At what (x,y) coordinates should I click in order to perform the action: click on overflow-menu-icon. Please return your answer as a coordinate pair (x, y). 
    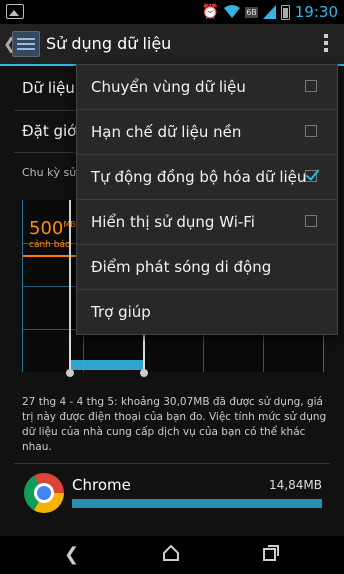
    Looking at the image, I should click on (326, 44).